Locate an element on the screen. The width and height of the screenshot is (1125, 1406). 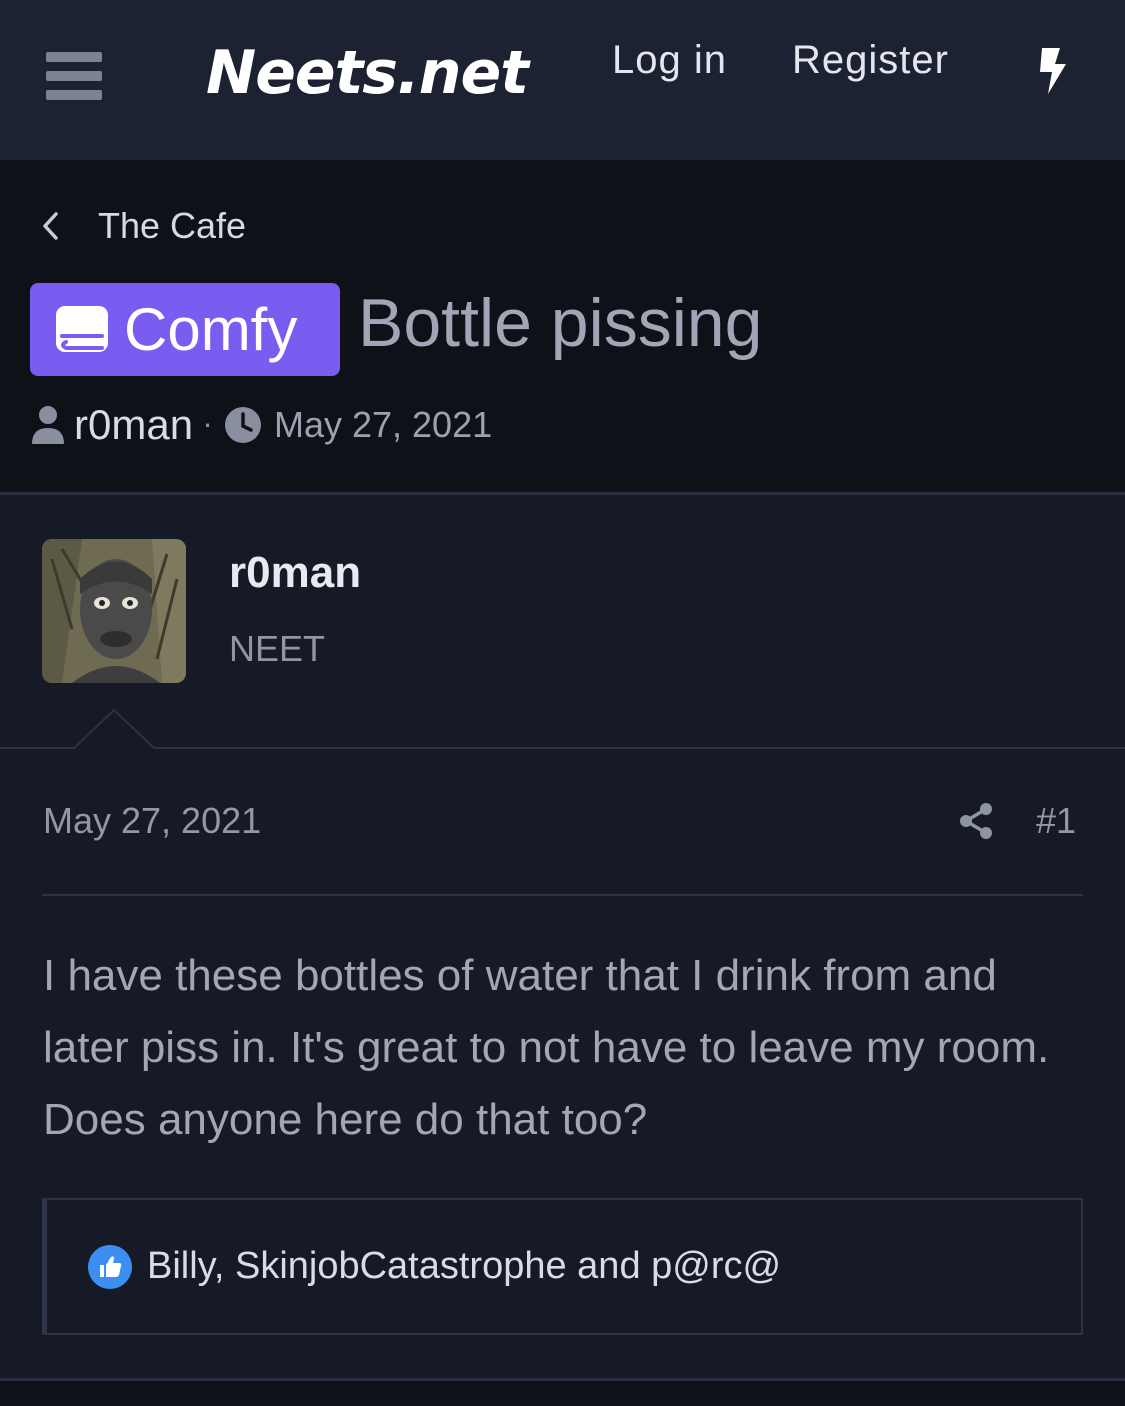
like-thumbs-up-icon is located at coordinates (110, 1266).